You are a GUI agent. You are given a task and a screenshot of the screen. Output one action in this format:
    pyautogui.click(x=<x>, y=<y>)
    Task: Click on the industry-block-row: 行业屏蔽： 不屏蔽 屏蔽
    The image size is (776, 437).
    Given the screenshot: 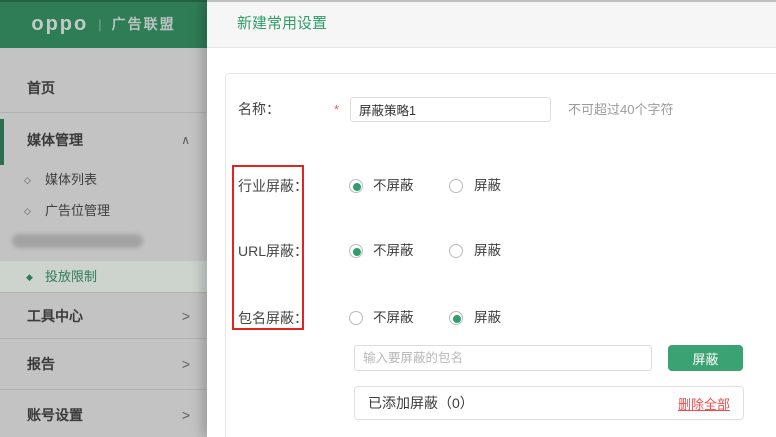 What is the action you would take?
    pyautogui.click(x=501, y=186)
    